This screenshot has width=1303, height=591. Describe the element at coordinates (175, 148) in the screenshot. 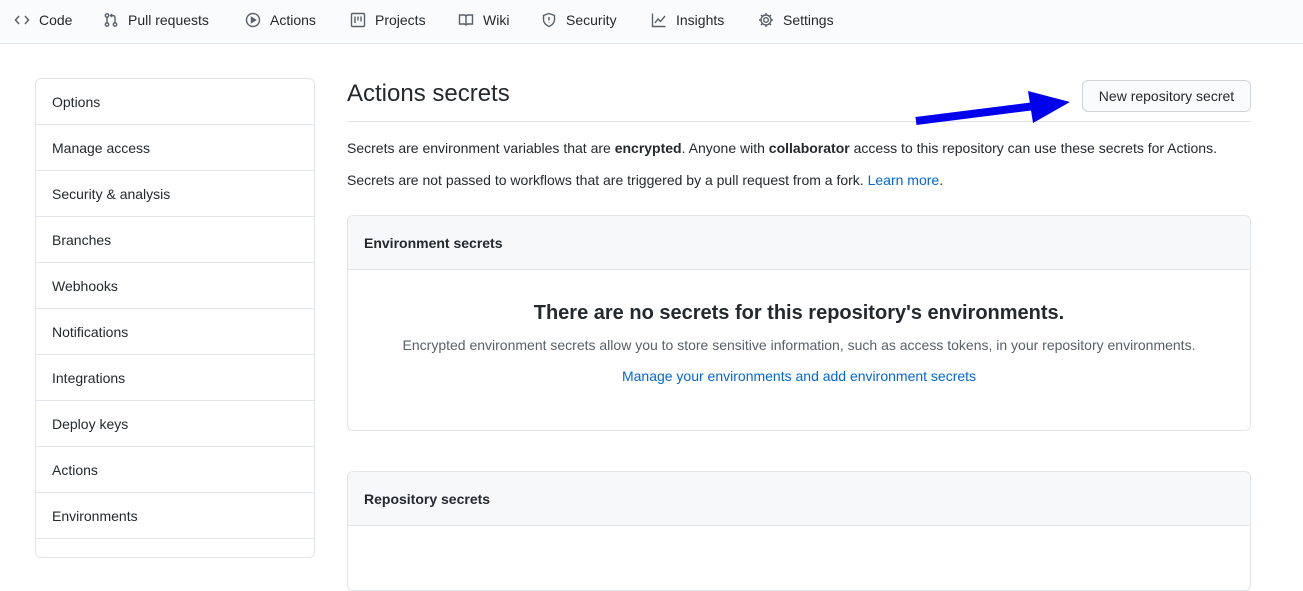

I see `sidebar-item-manage-access: Manage access` at that location.